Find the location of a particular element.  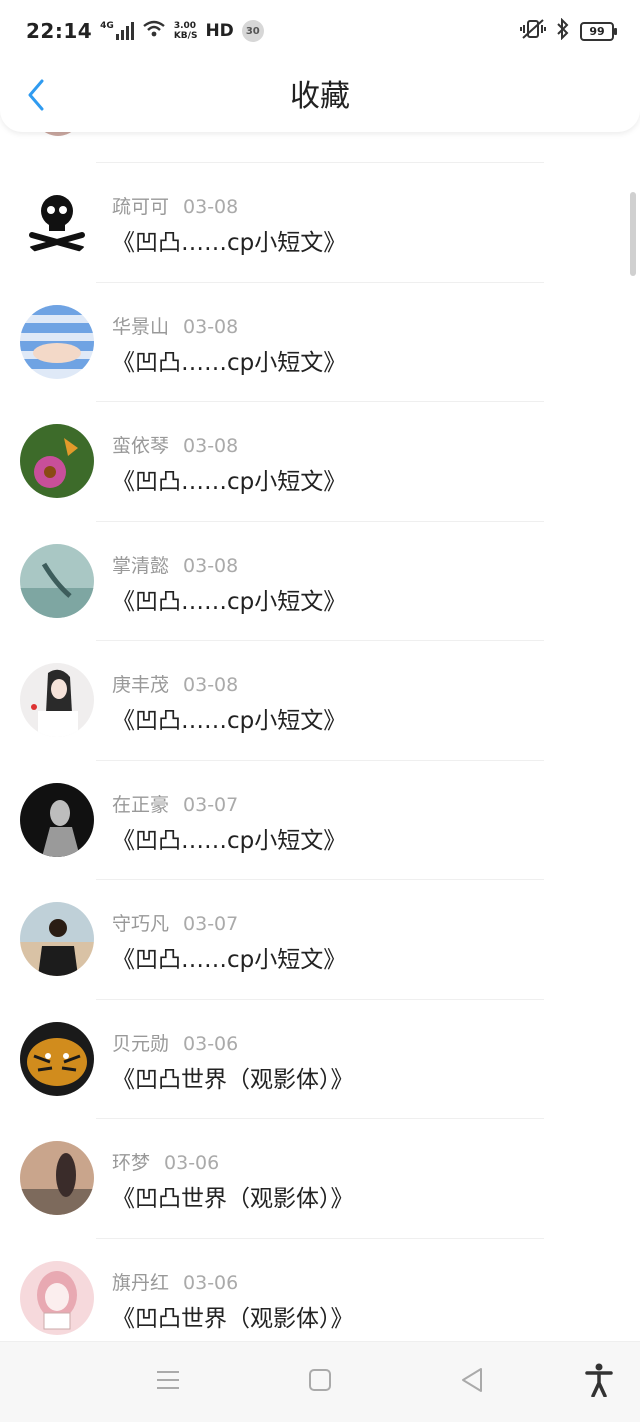

system-nav-bar is located at coordinates (320, 1381).